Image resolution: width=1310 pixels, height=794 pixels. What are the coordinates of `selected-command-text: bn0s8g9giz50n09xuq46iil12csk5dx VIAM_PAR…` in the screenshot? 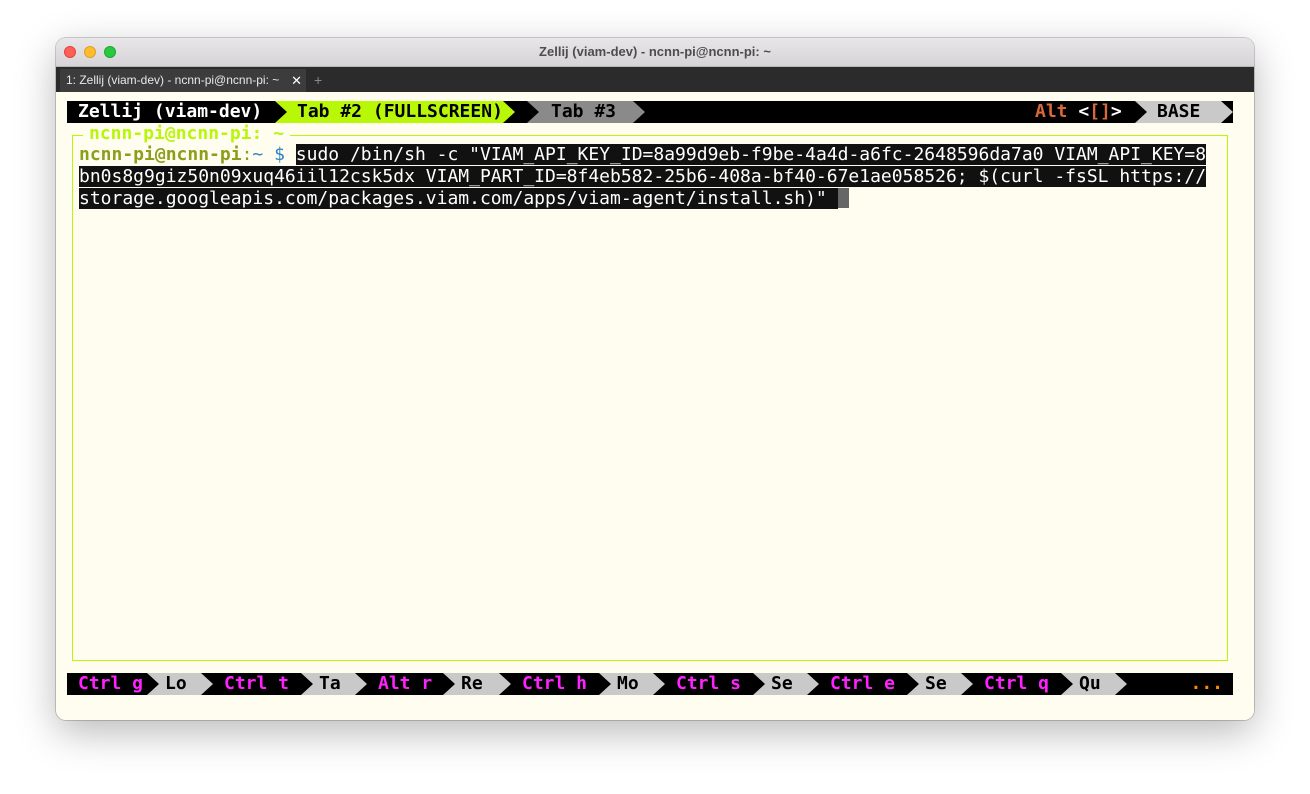 It's located at (643, 176).